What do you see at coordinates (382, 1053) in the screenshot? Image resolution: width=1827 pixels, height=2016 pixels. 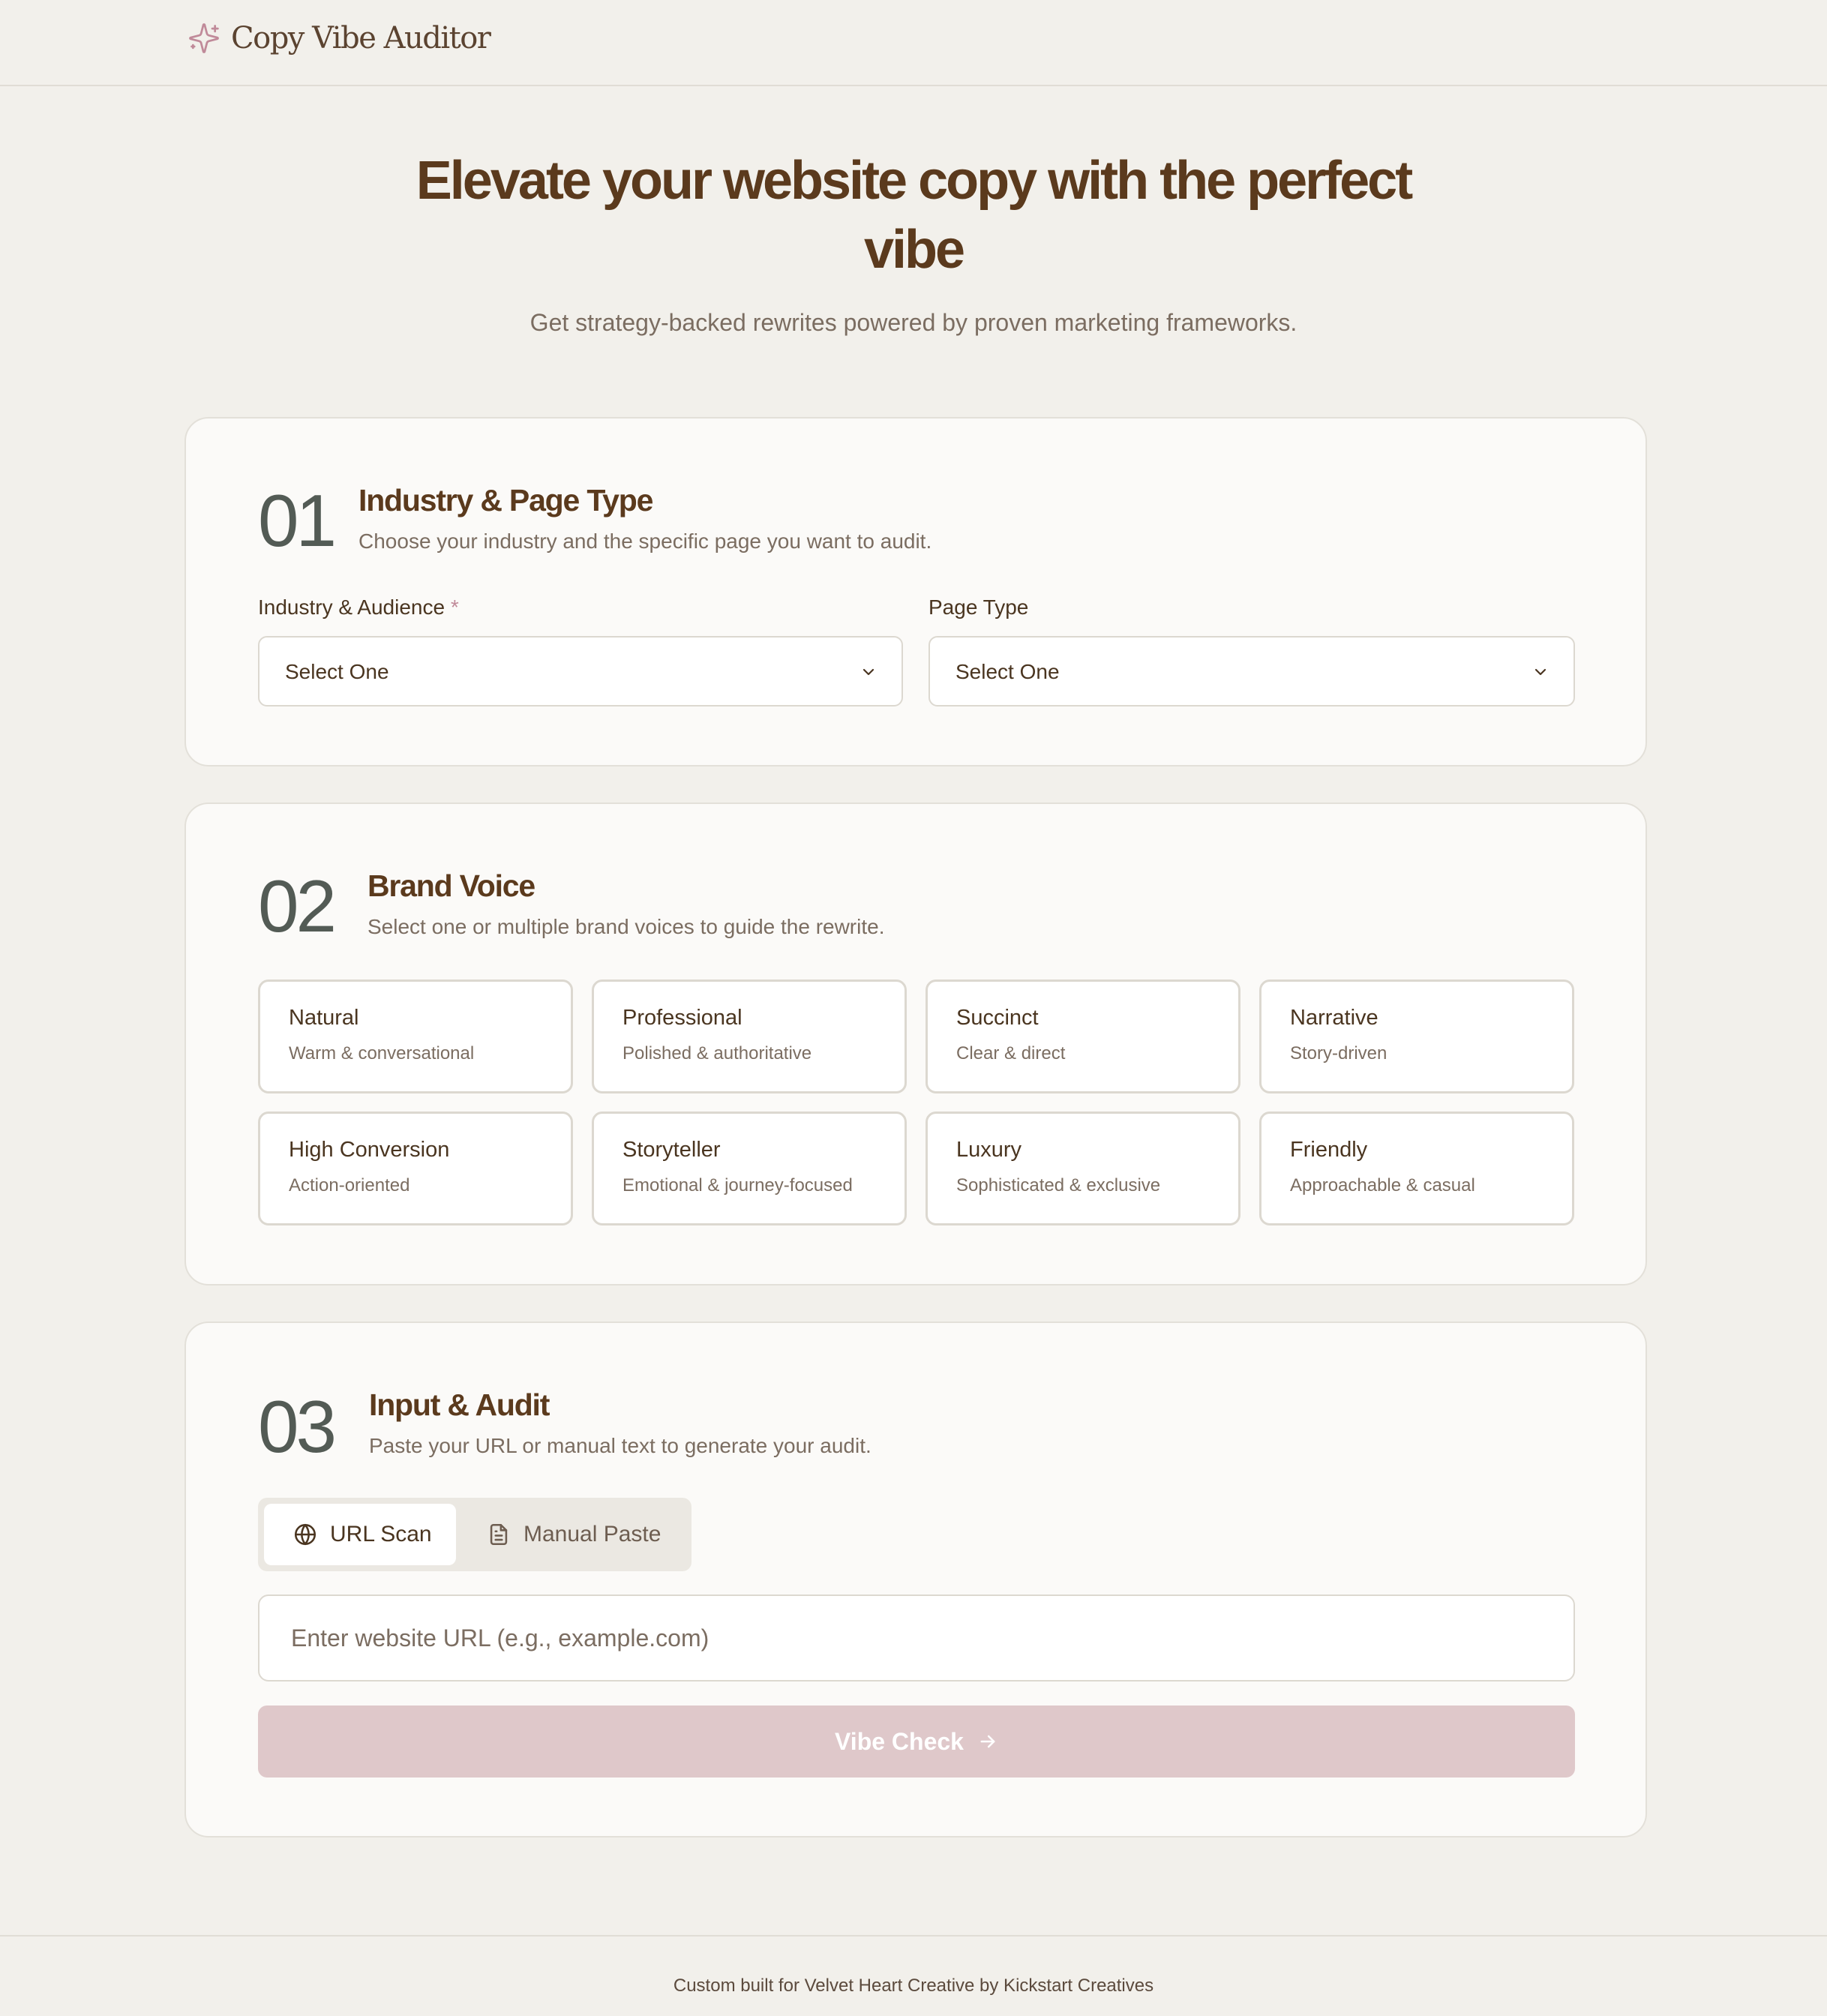 I see `voice-subtitle: Warm & conversational` at bounding box center [382, 1053].